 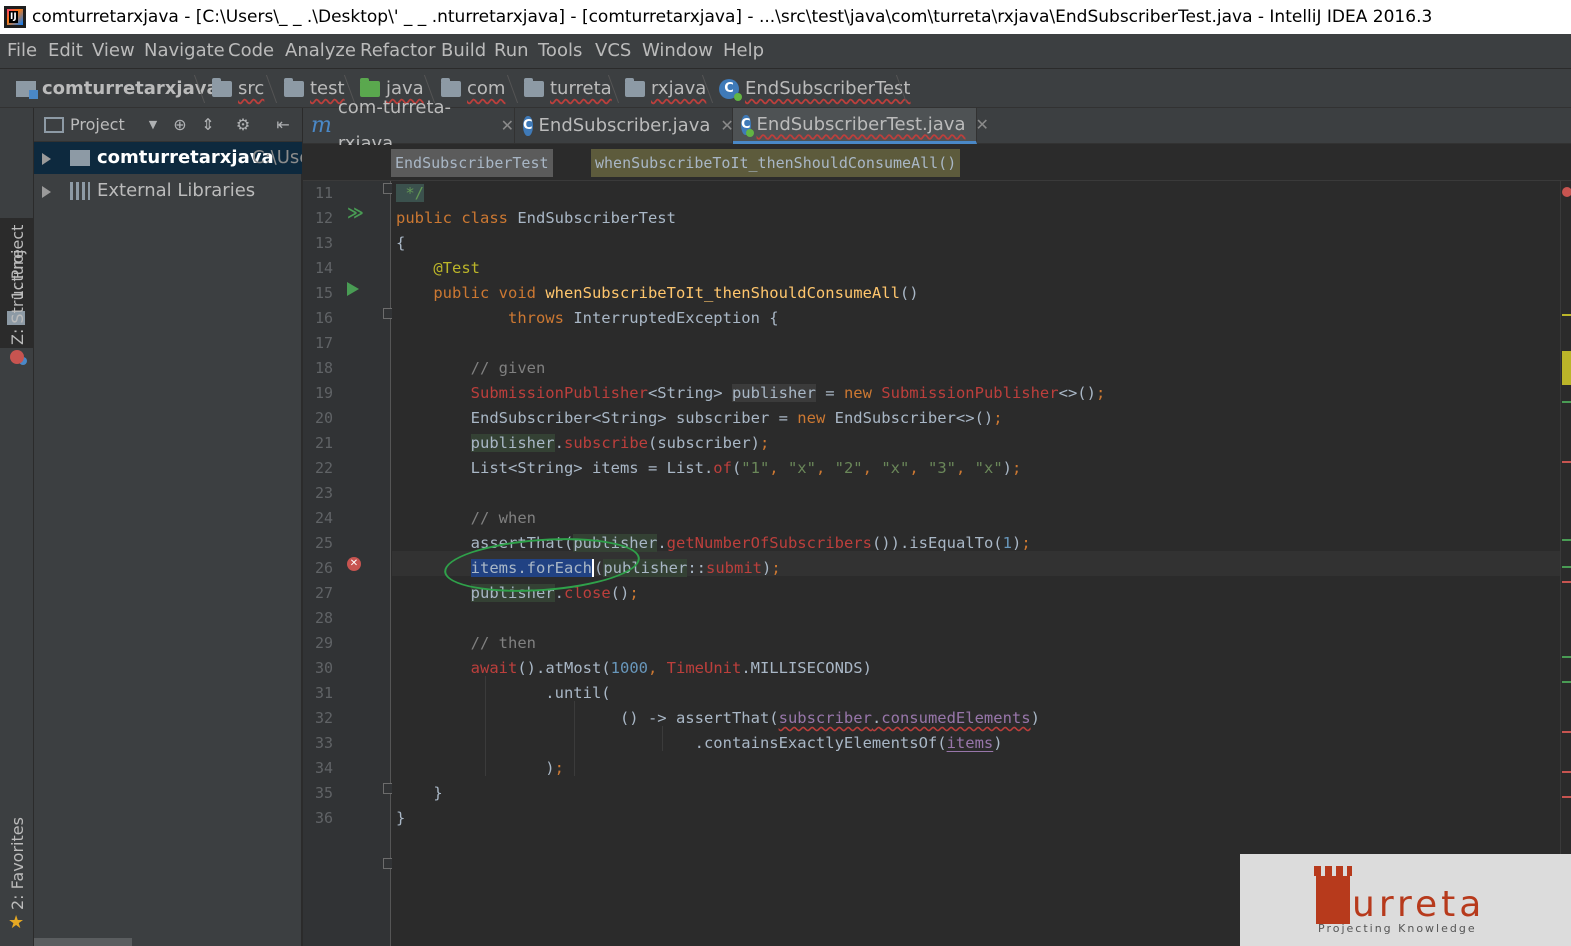 I want to click on code-token: @Test, so click(x=456, y=268).